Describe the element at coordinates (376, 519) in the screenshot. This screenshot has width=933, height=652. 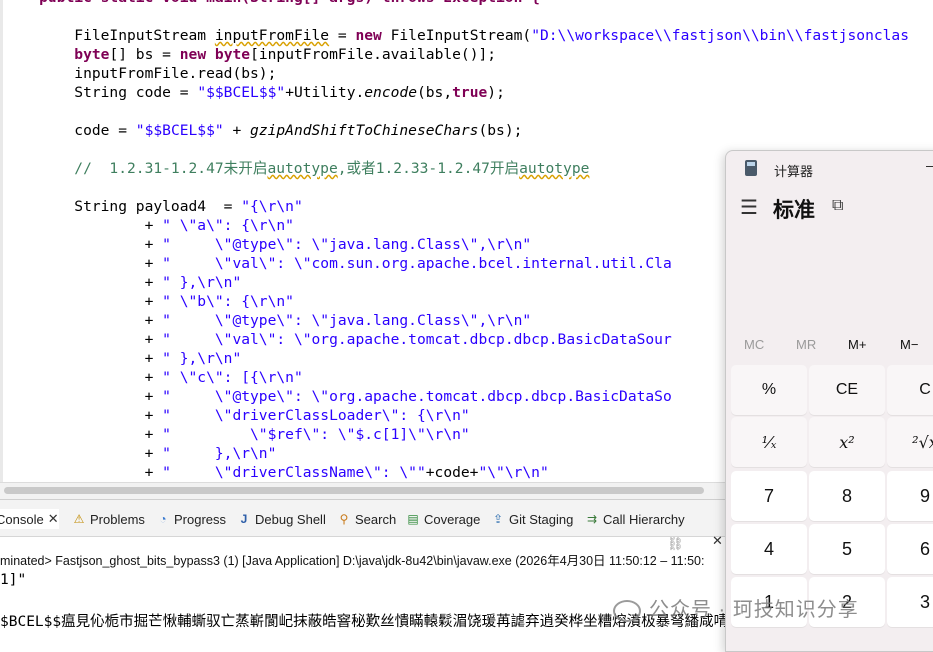
I see `tab-label: Search` at that location.